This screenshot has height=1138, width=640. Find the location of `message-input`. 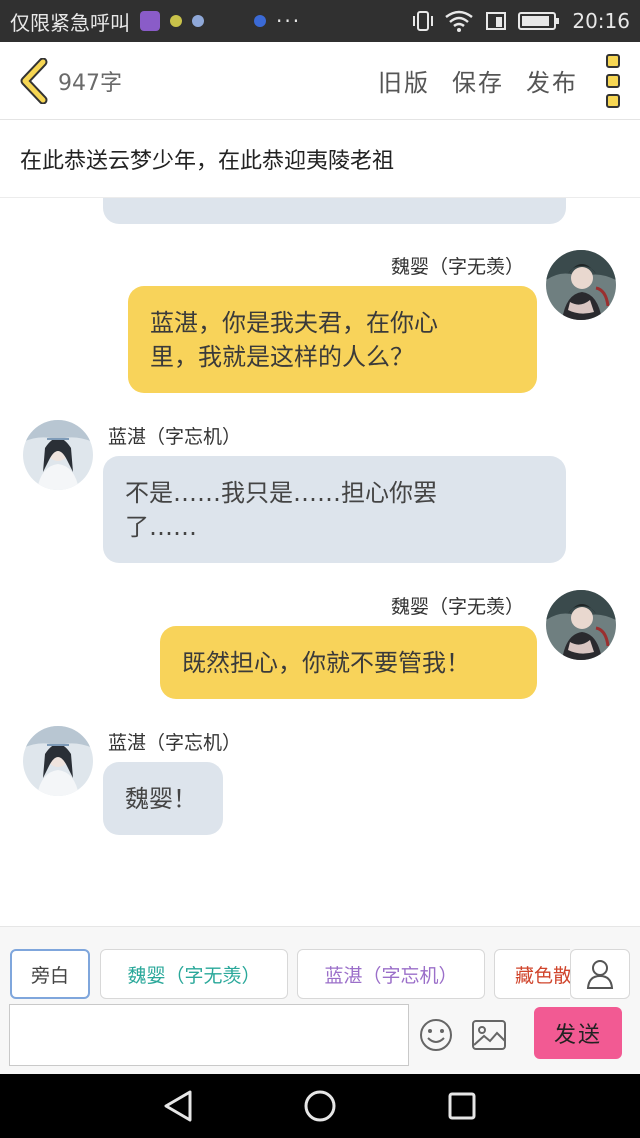

message-input is located at coordinates (209, 1035).